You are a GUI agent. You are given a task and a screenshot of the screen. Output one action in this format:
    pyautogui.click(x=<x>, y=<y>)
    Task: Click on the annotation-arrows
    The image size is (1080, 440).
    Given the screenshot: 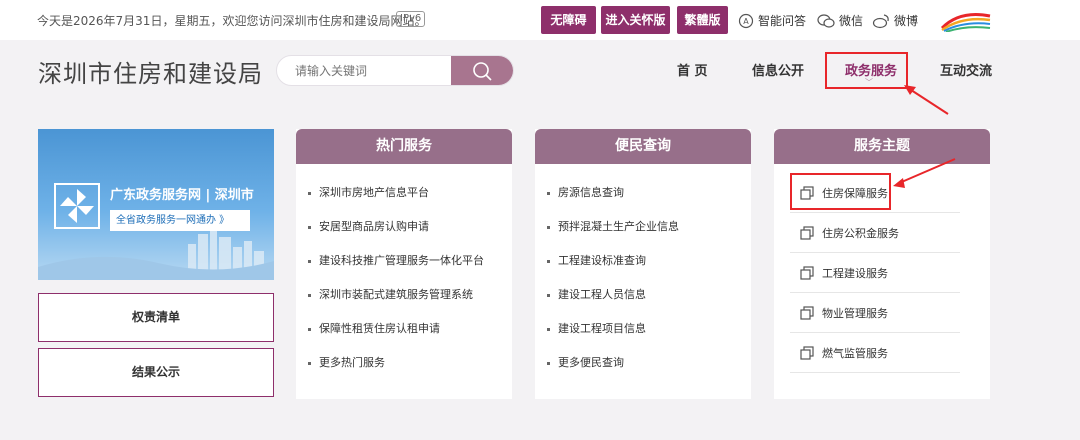 What is the action you would take?
    pyautogui.click(x=924, y=136)
    